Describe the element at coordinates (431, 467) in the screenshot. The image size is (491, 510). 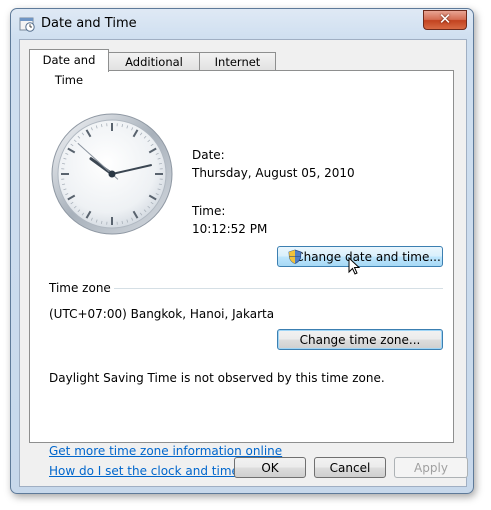
I see `apply-button: Apply` at that location.